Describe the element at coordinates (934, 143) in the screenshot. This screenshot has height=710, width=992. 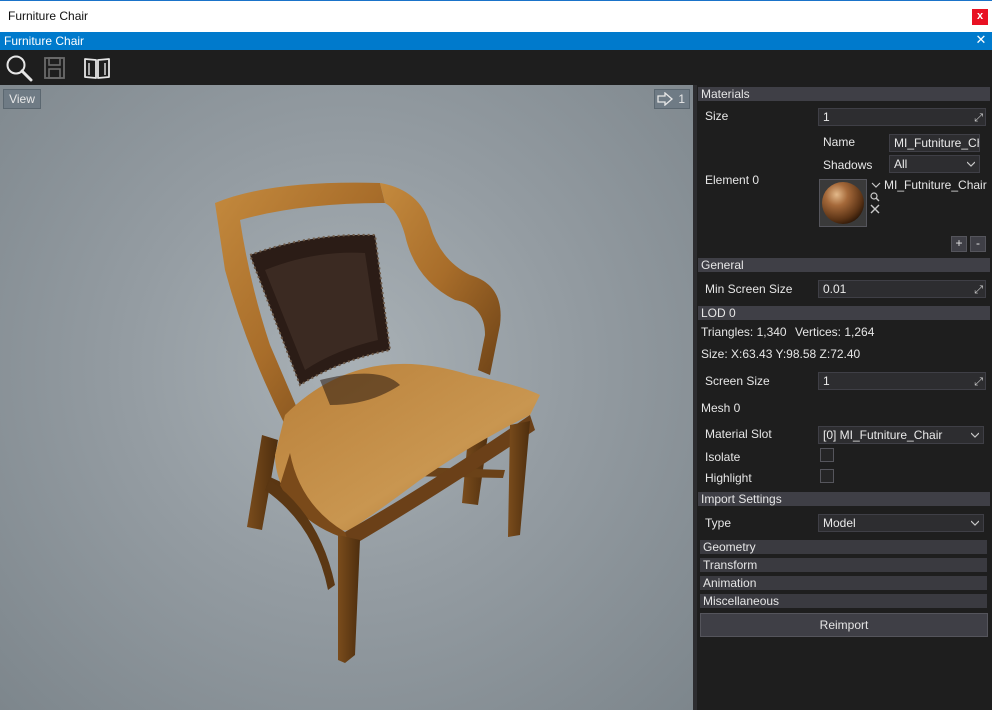
I see `material-name-field: MI_Futniture_Chair` at that location.